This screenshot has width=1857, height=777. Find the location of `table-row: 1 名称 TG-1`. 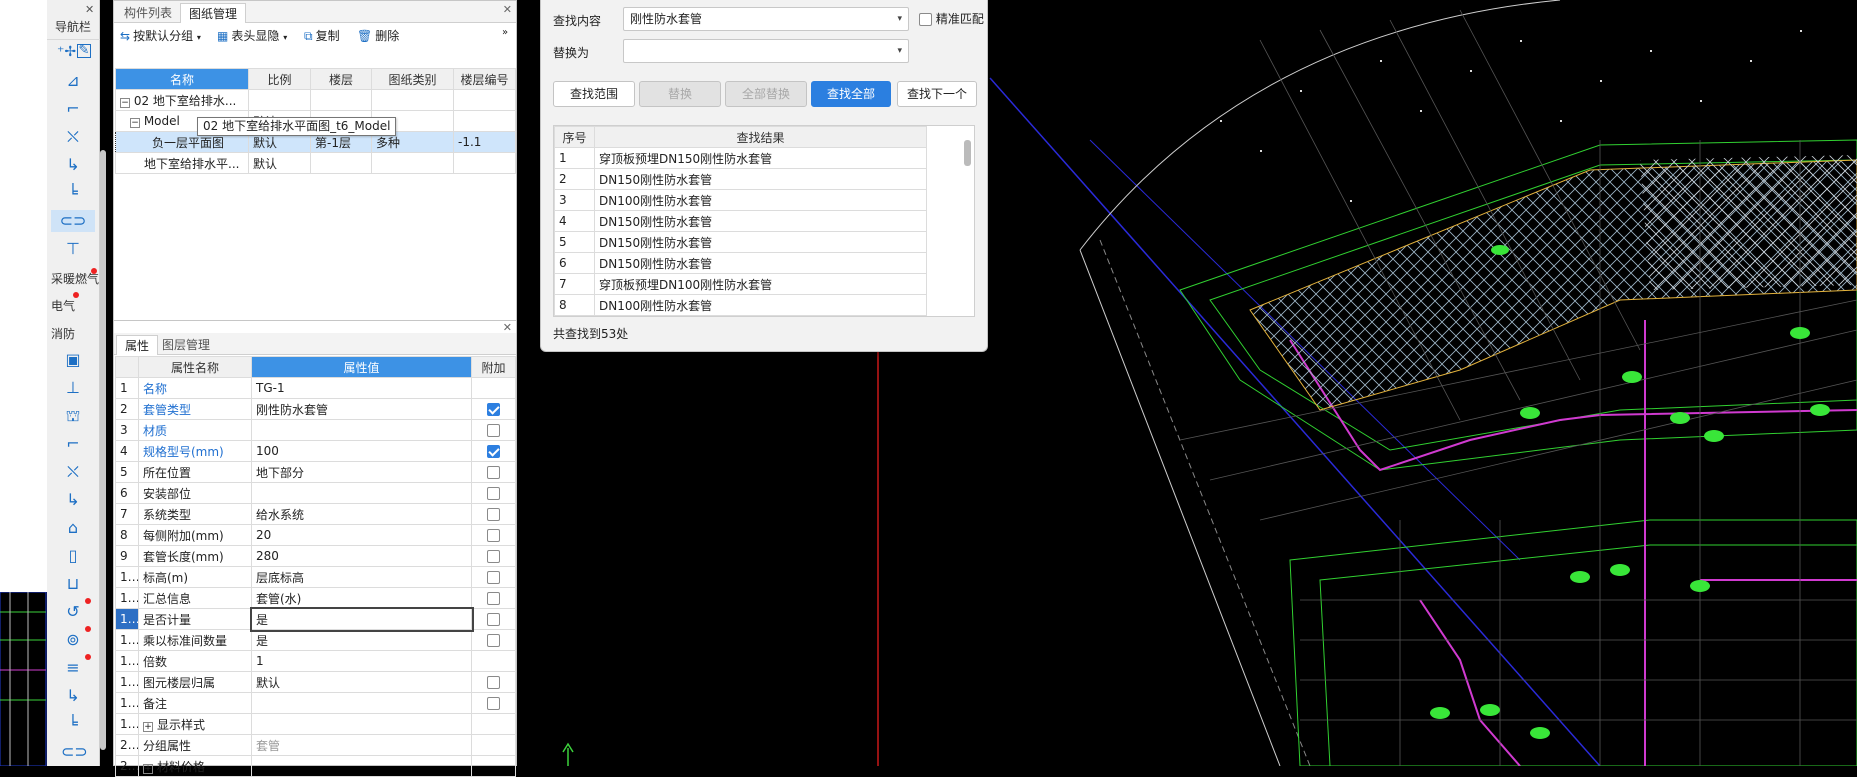

table-row: 1 名称 TG-1 is located at coordinates (315, 388).